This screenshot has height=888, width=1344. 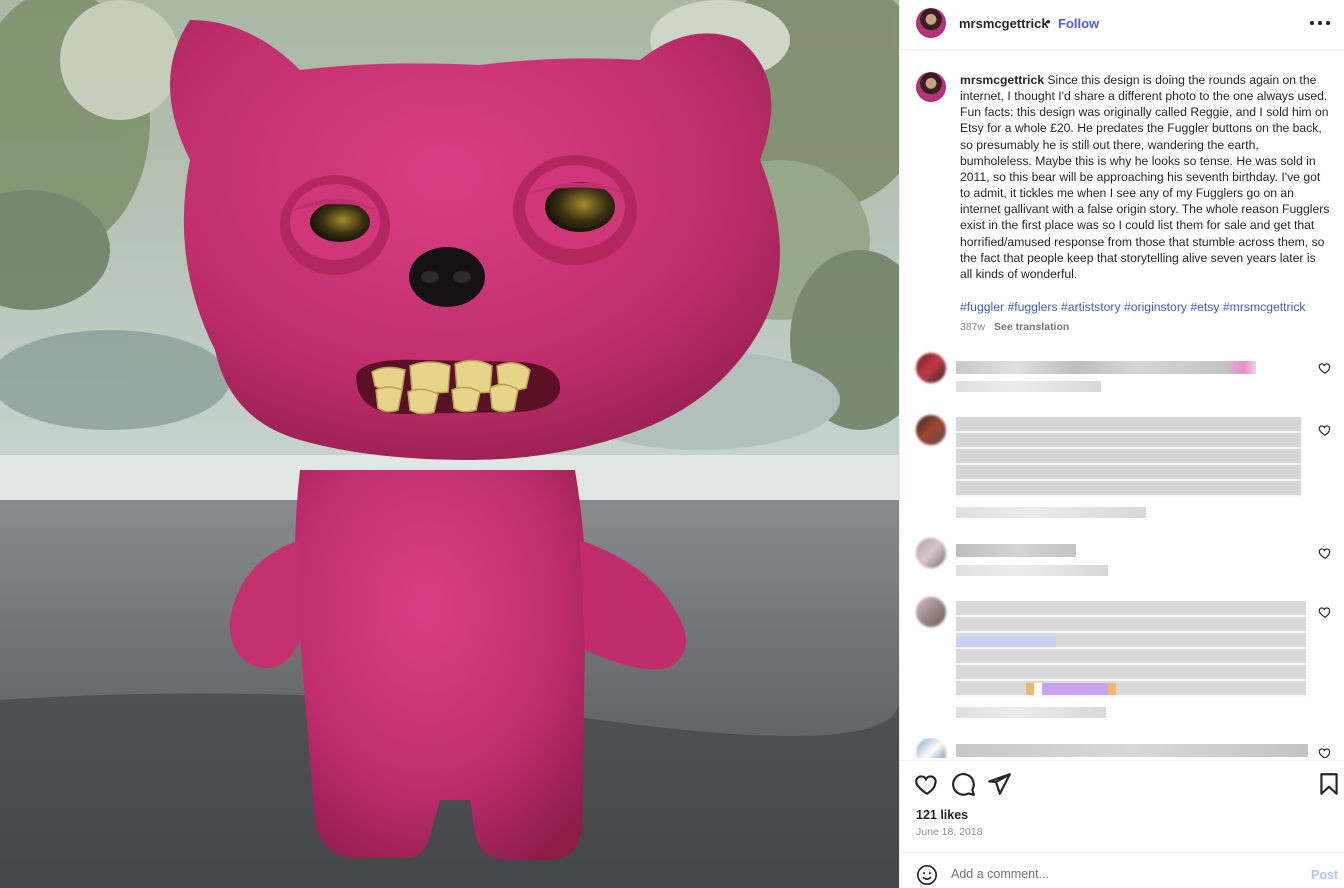 What do you see at coordinates (1071, 689) in the screenshot?
I see `pixelated-emoji-row` at bounding box center [1071, 689].